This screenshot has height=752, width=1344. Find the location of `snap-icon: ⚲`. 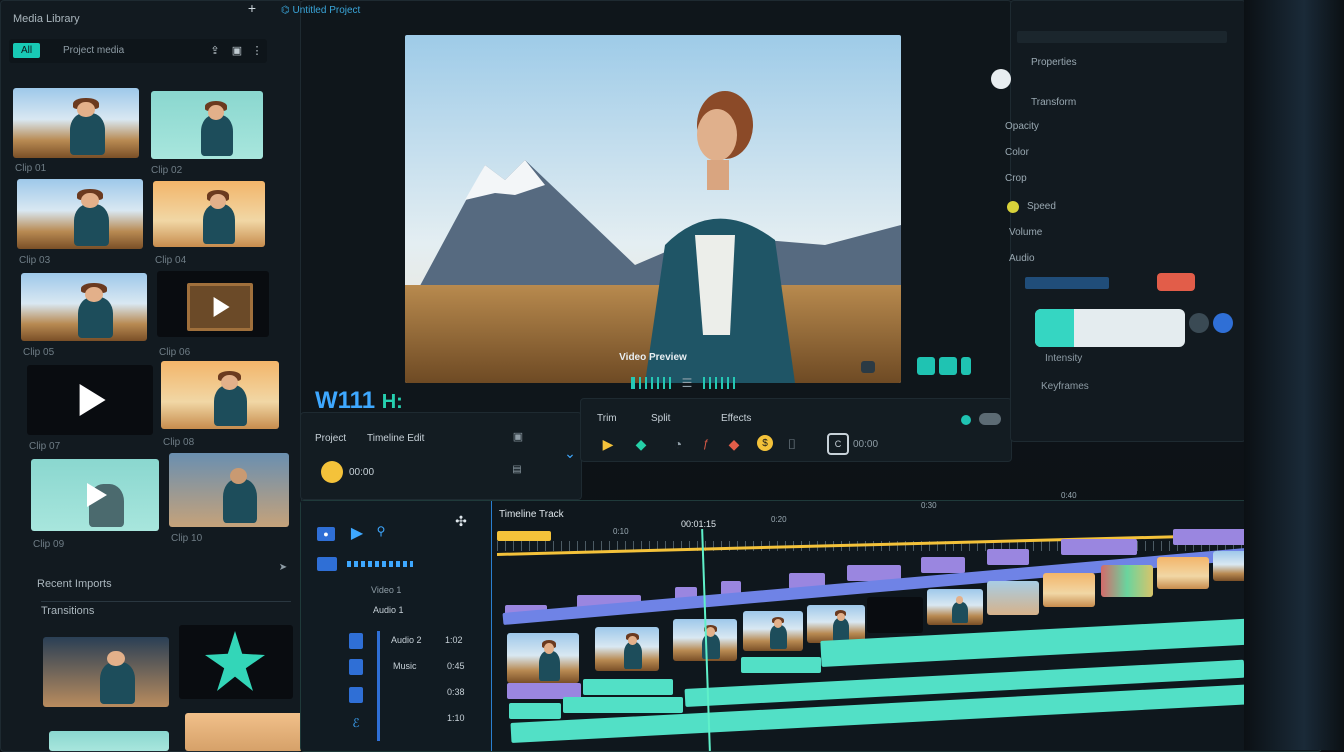

snap-icon: ⚲ is located at coordinates (381, 531).